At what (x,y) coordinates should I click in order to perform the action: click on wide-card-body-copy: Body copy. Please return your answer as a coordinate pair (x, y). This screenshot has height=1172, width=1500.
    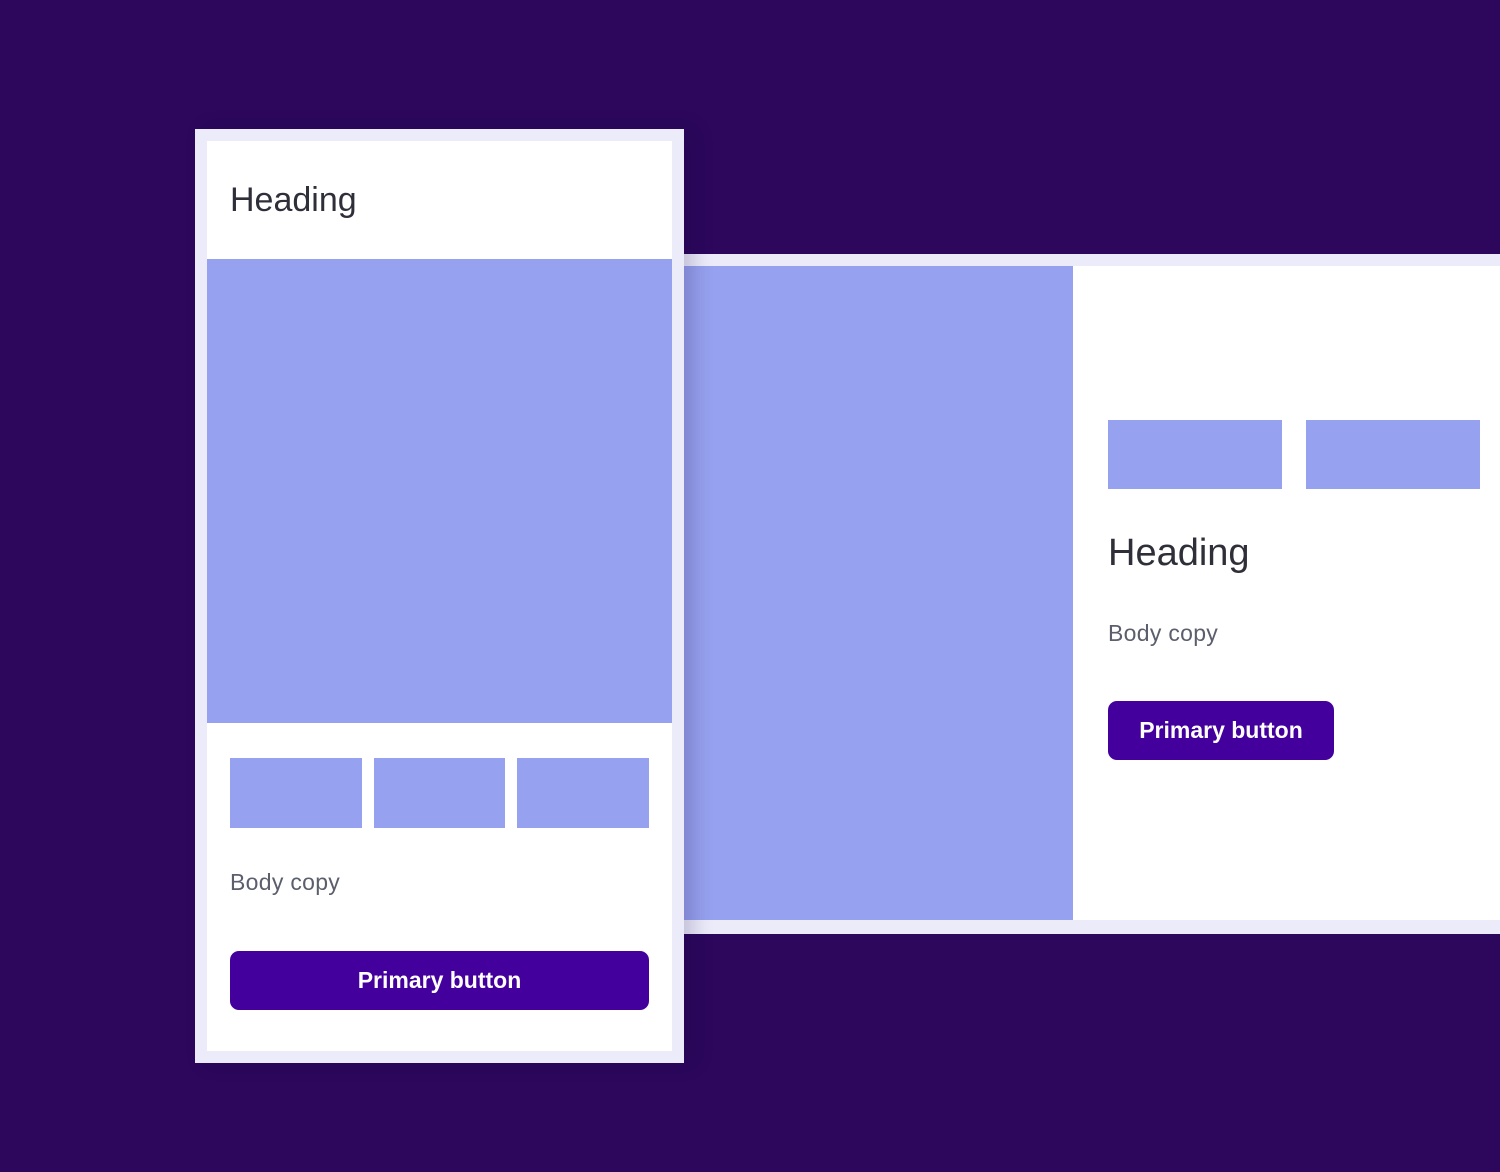
    Looking at the image, I should click on (1163, 633).